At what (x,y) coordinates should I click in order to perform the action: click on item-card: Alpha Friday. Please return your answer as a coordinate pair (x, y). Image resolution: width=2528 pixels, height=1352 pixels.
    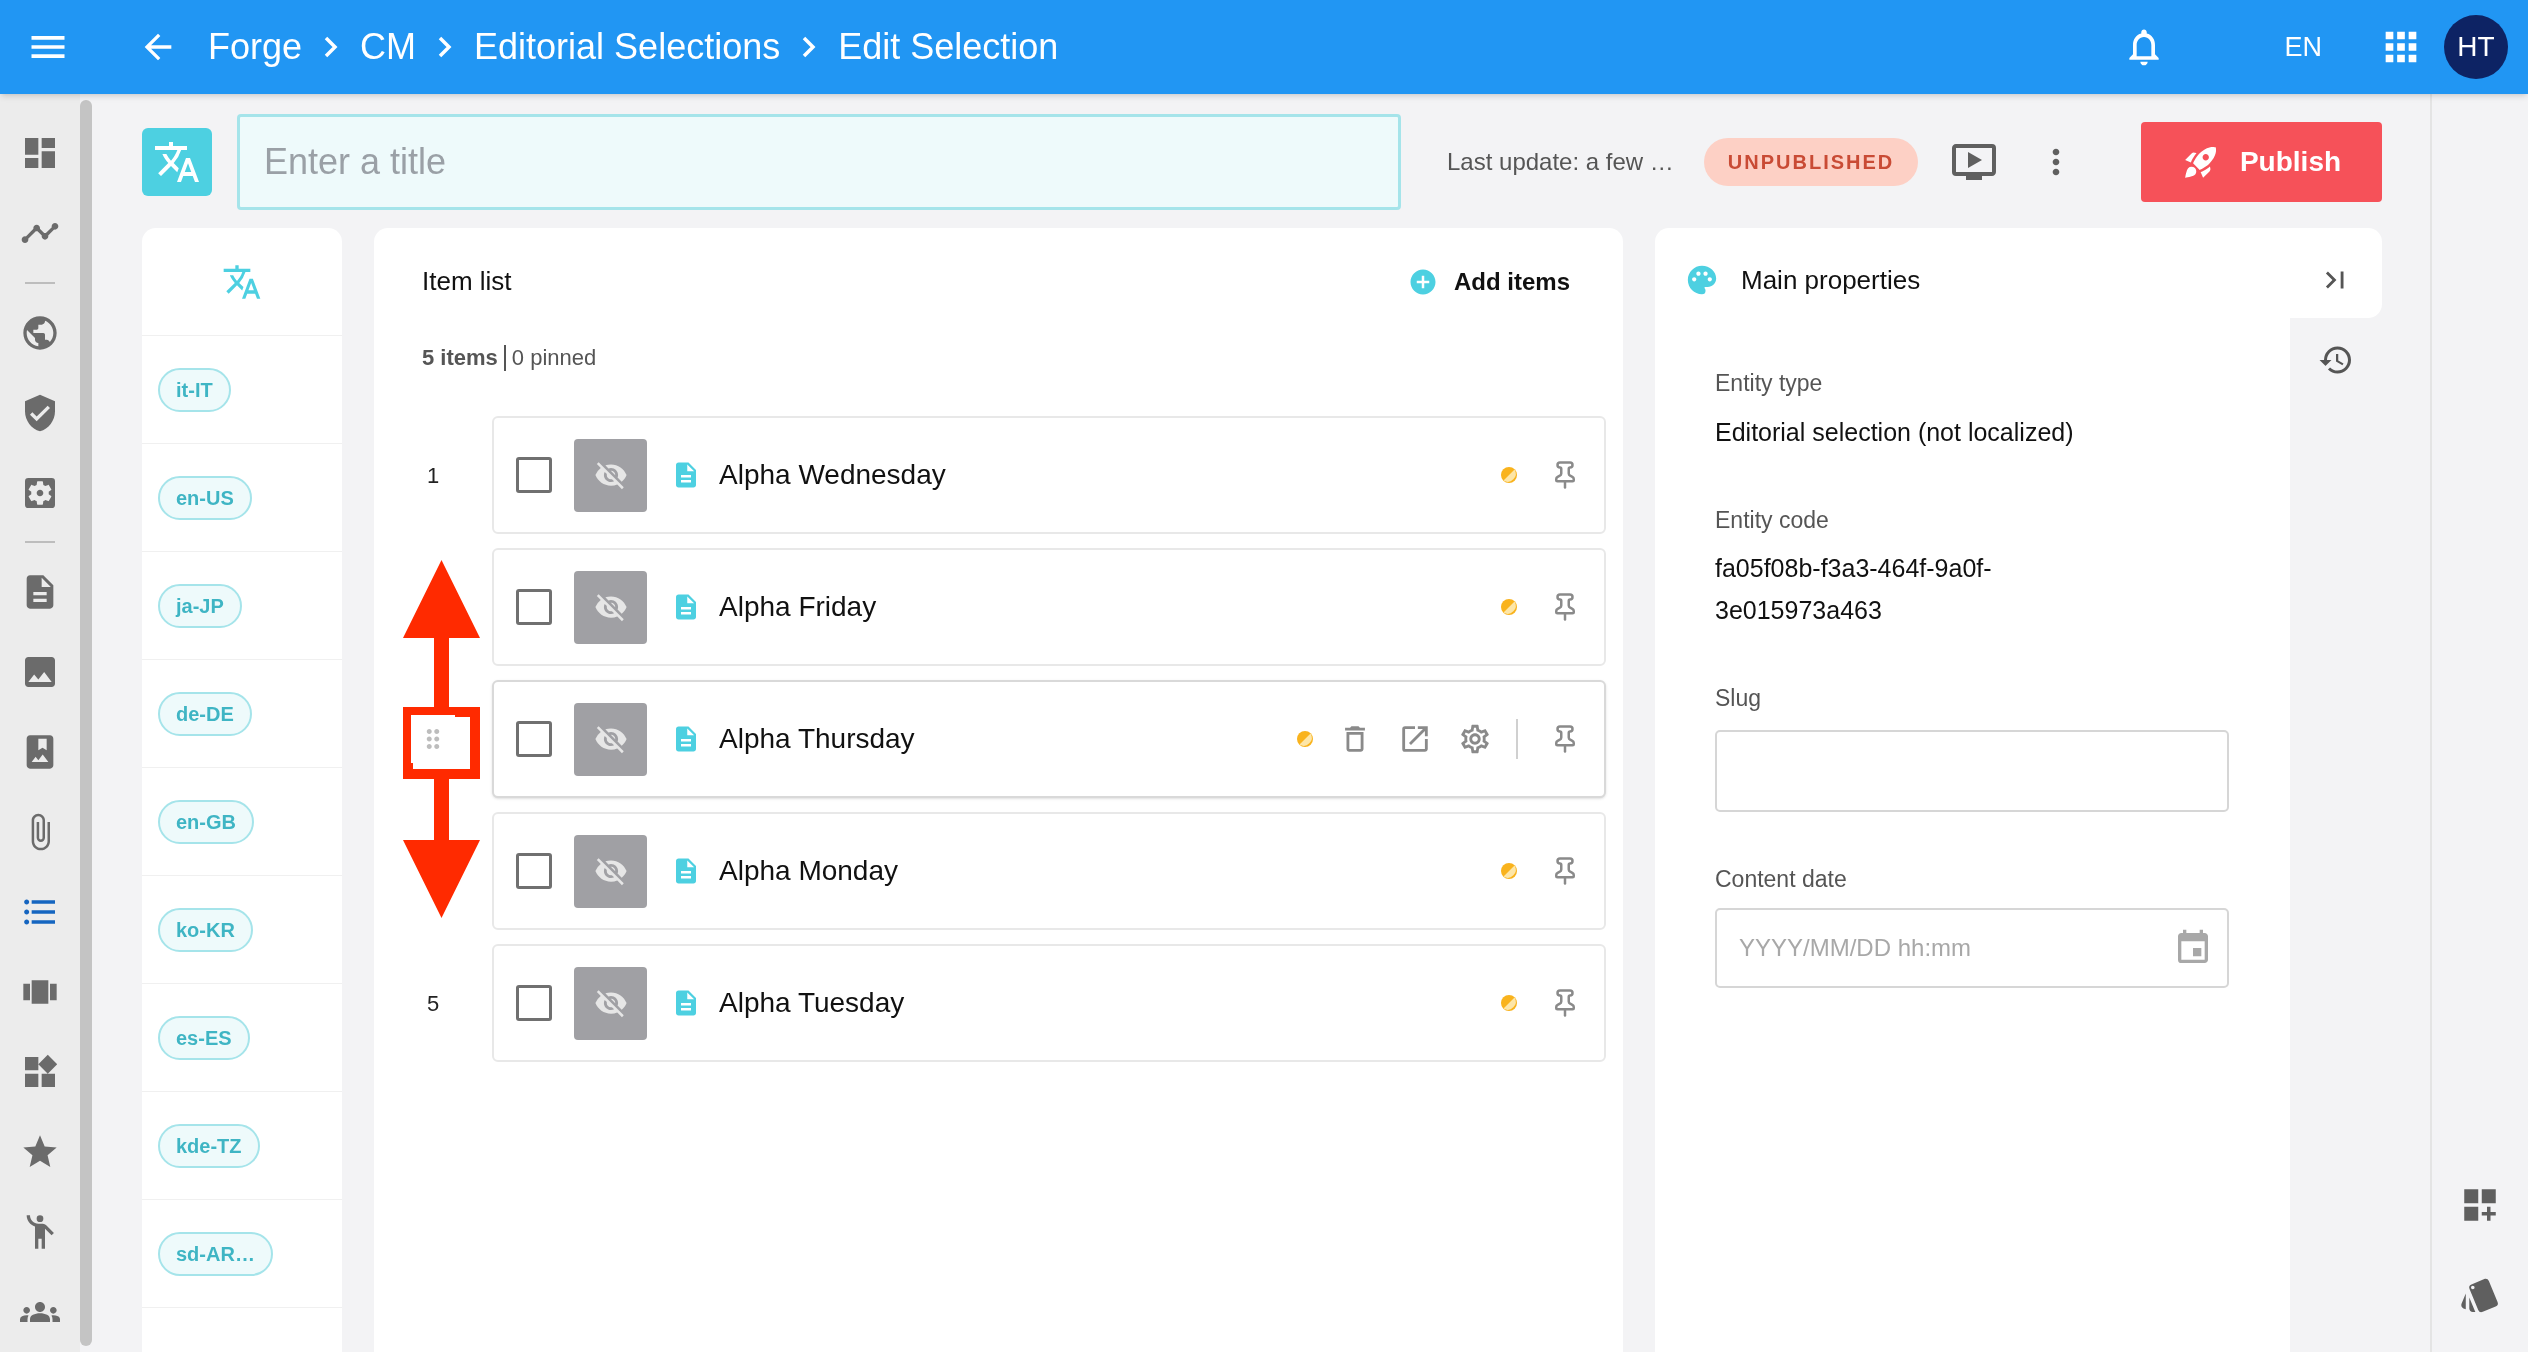
    Looking at the image, I should click on (1049, 607).